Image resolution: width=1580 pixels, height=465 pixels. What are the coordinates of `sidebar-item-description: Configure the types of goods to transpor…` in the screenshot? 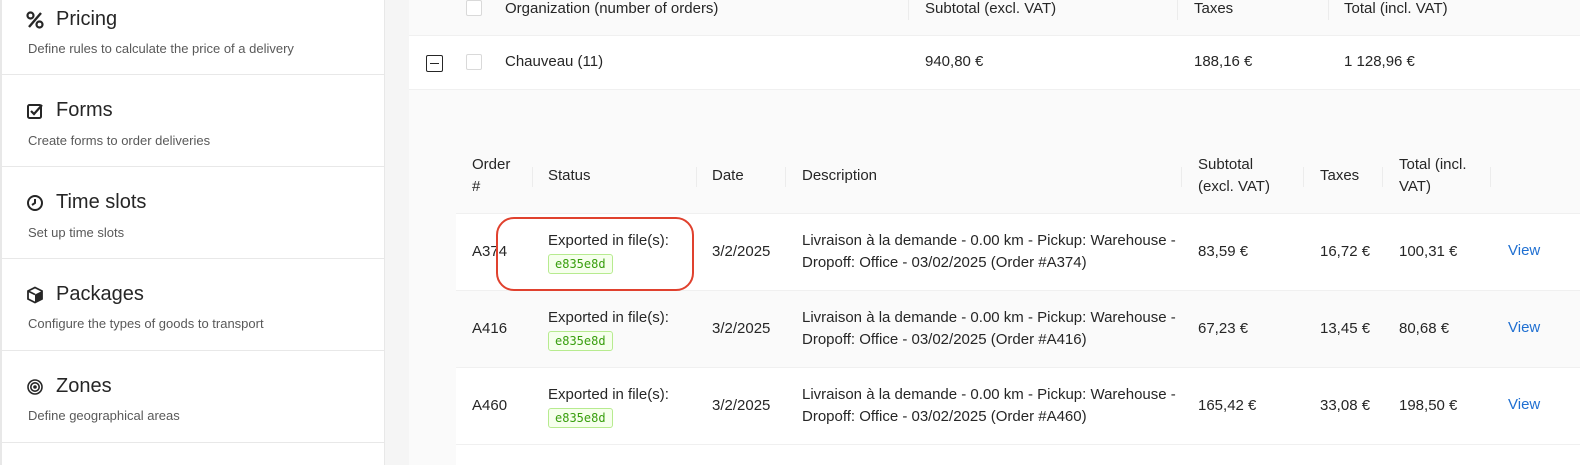 It's located at (146, 323).